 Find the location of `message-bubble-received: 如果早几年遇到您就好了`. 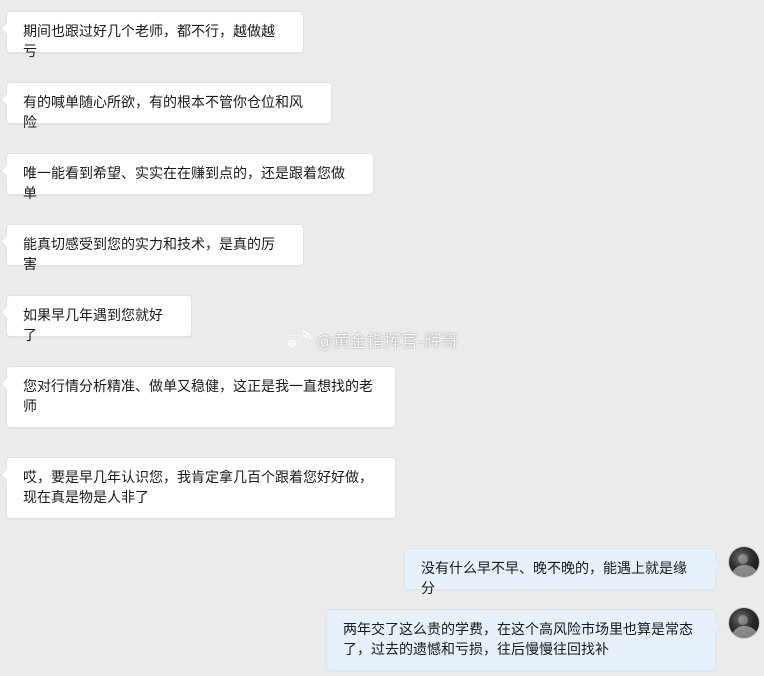

message-bubble-received: 如果早几年遇到您就好了 is located at coordinates (99, 319).